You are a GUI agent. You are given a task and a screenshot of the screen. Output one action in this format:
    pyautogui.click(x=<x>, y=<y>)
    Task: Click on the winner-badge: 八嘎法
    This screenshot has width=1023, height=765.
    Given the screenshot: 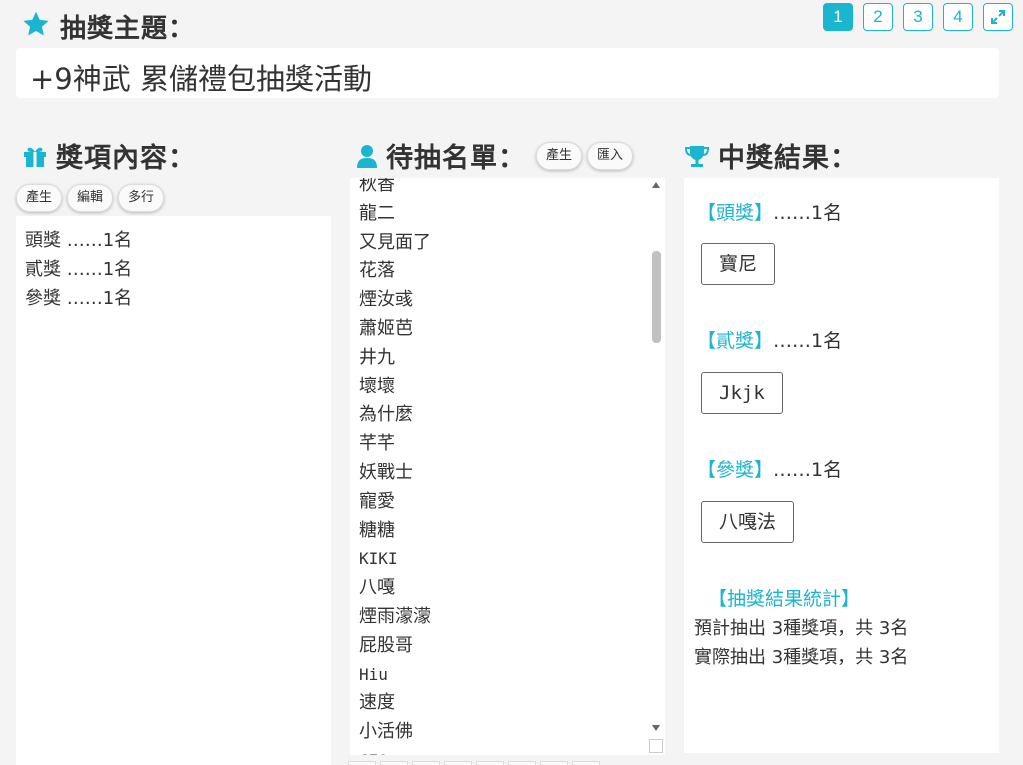 What is the action you would take?
    pyautogui.click(x=748, y=522)
    